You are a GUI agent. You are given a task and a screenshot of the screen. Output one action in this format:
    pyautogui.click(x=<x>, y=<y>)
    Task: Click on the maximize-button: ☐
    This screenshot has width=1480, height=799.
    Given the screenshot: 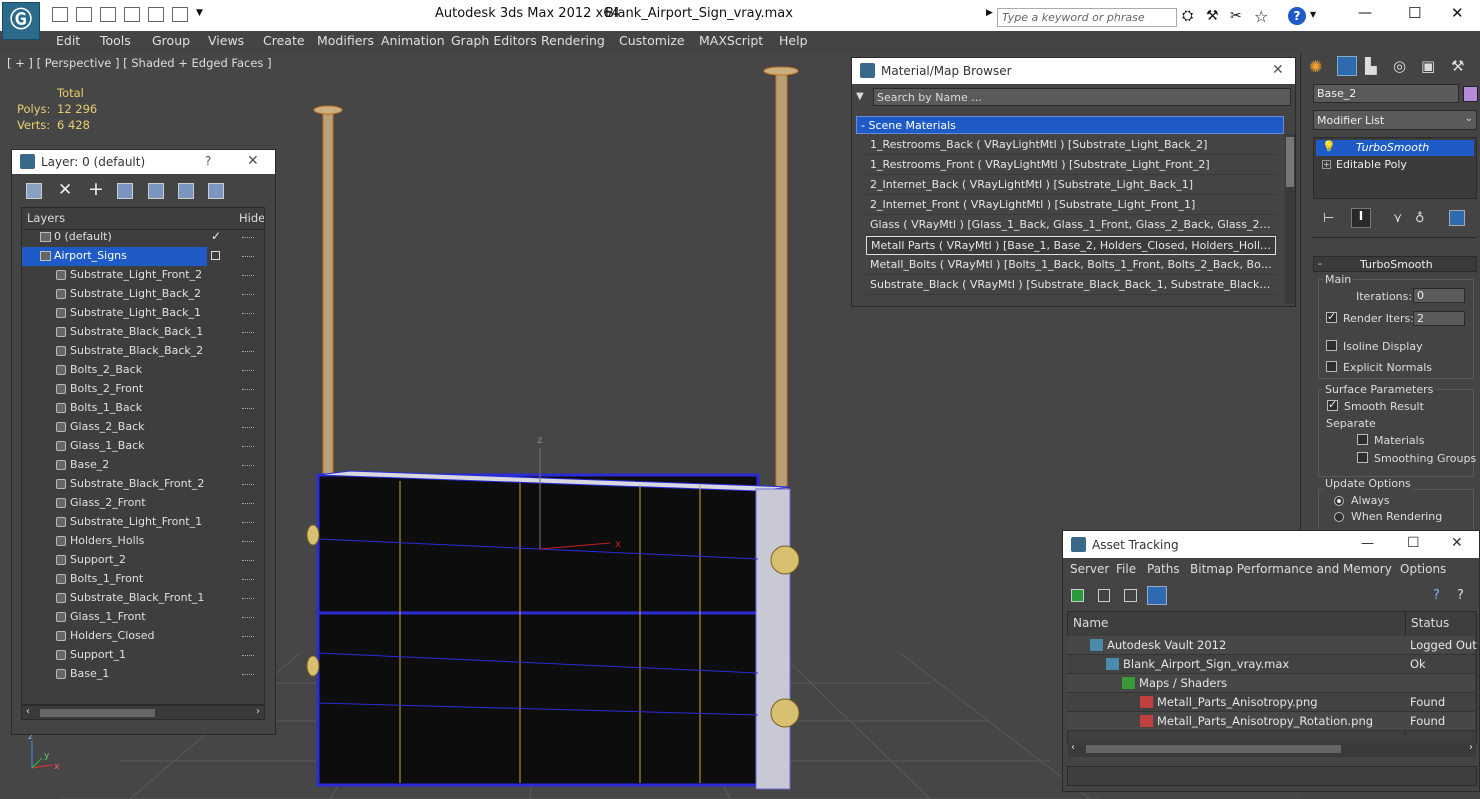 What is the action you would take?
    pyautogui.click(x=1414, y=13)
    